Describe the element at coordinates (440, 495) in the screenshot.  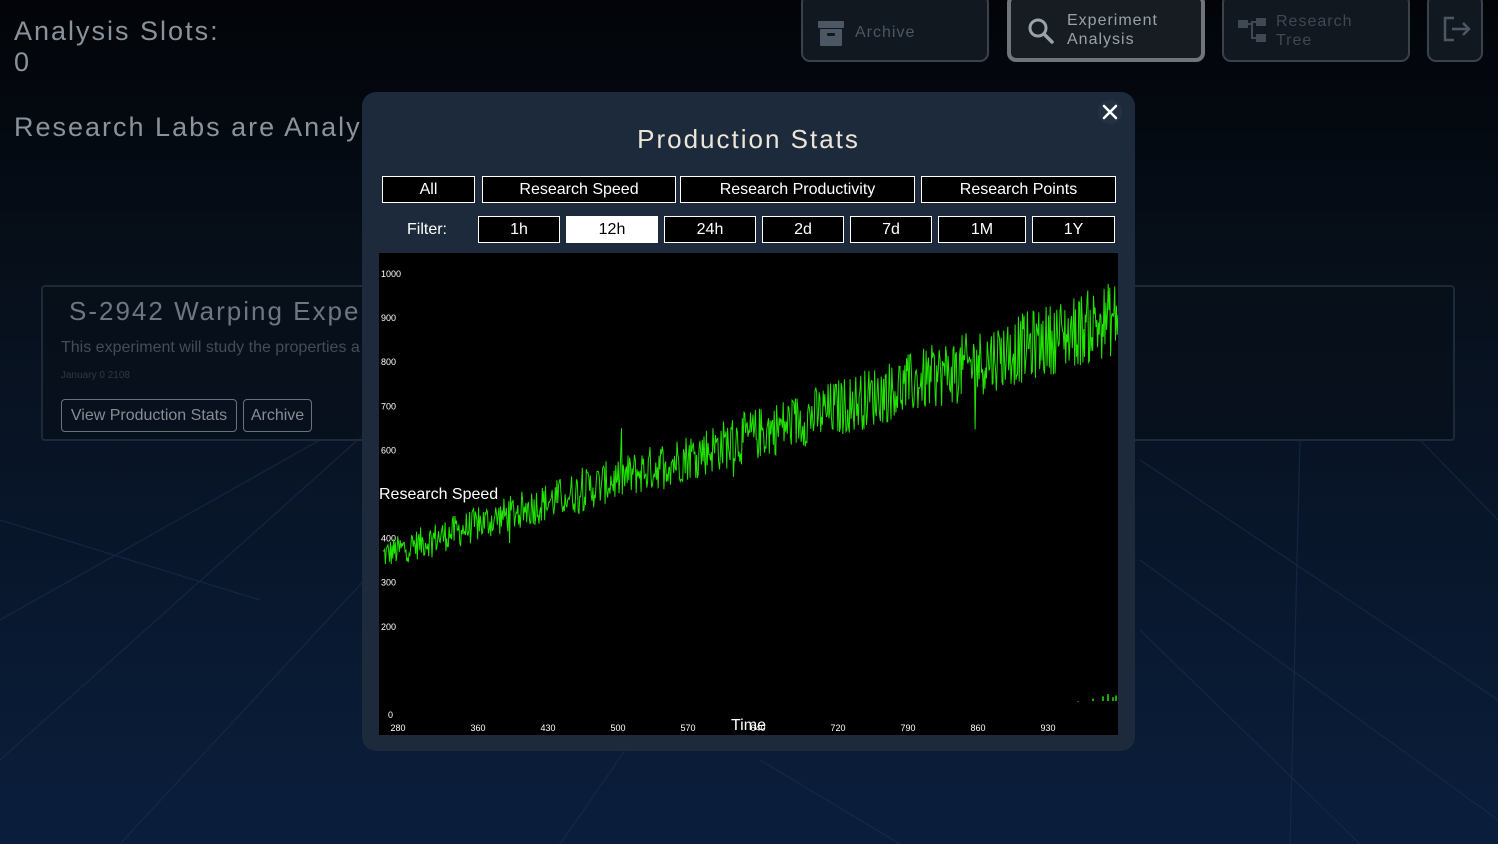
I see `chart-y-axis-label: Research Speed` at that location.